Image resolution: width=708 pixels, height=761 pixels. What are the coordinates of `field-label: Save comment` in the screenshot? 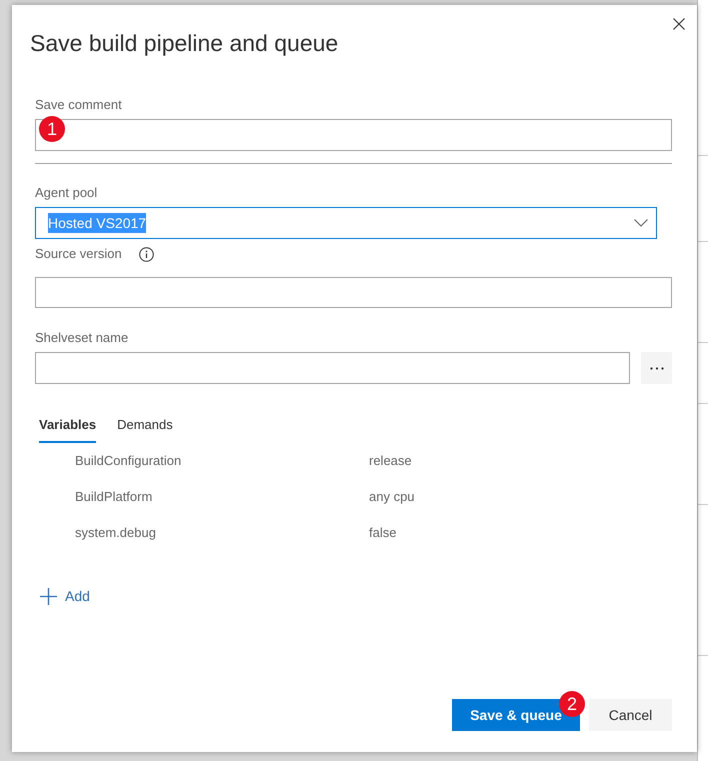 It's located at (78, 105).